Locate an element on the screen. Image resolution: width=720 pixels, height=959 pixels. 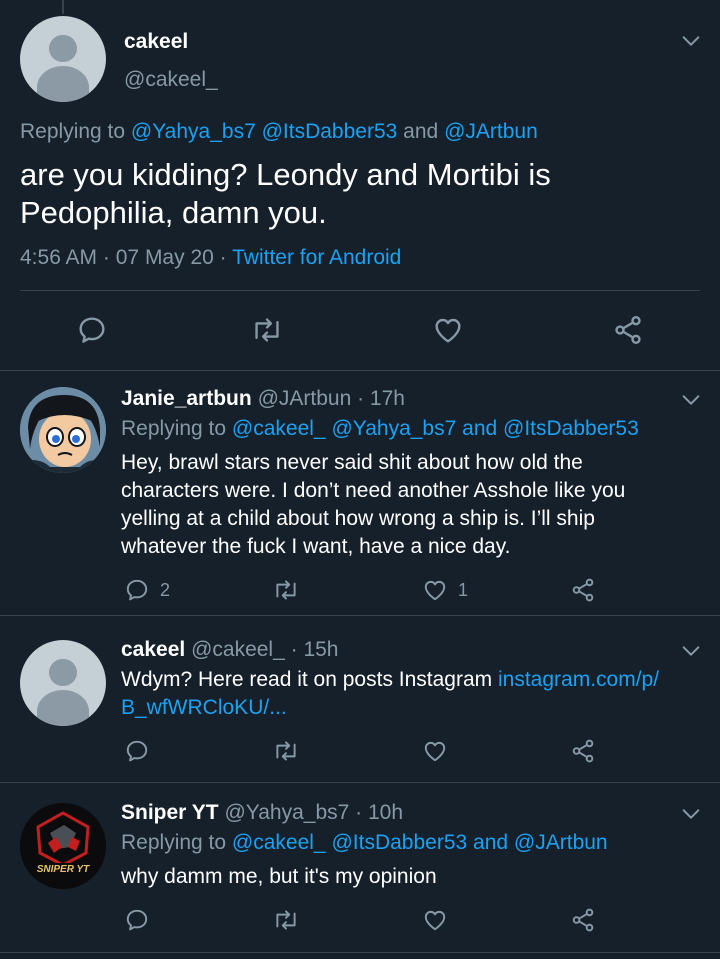
tweet-text-line: why damm me, but it's my opinion is located at coordinates (279, 876).